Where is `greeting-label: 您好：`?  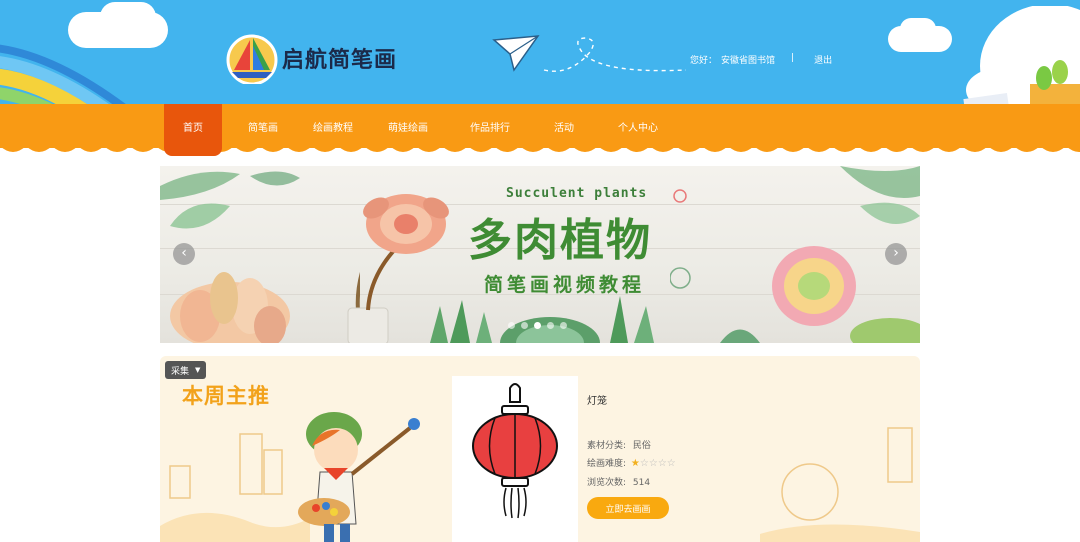 greeting-label: 您好： is located at coordinates (704, 61).